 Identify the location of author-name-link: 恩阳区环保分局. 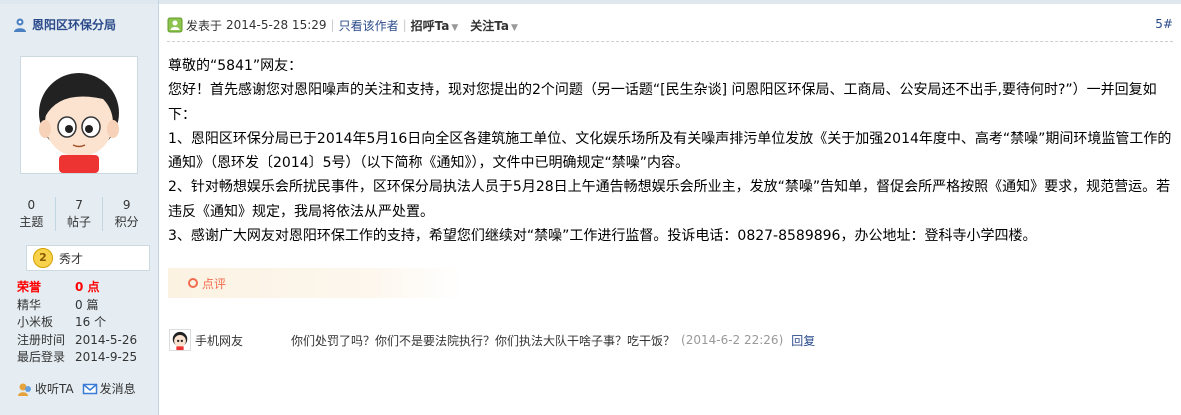
(64, 24).